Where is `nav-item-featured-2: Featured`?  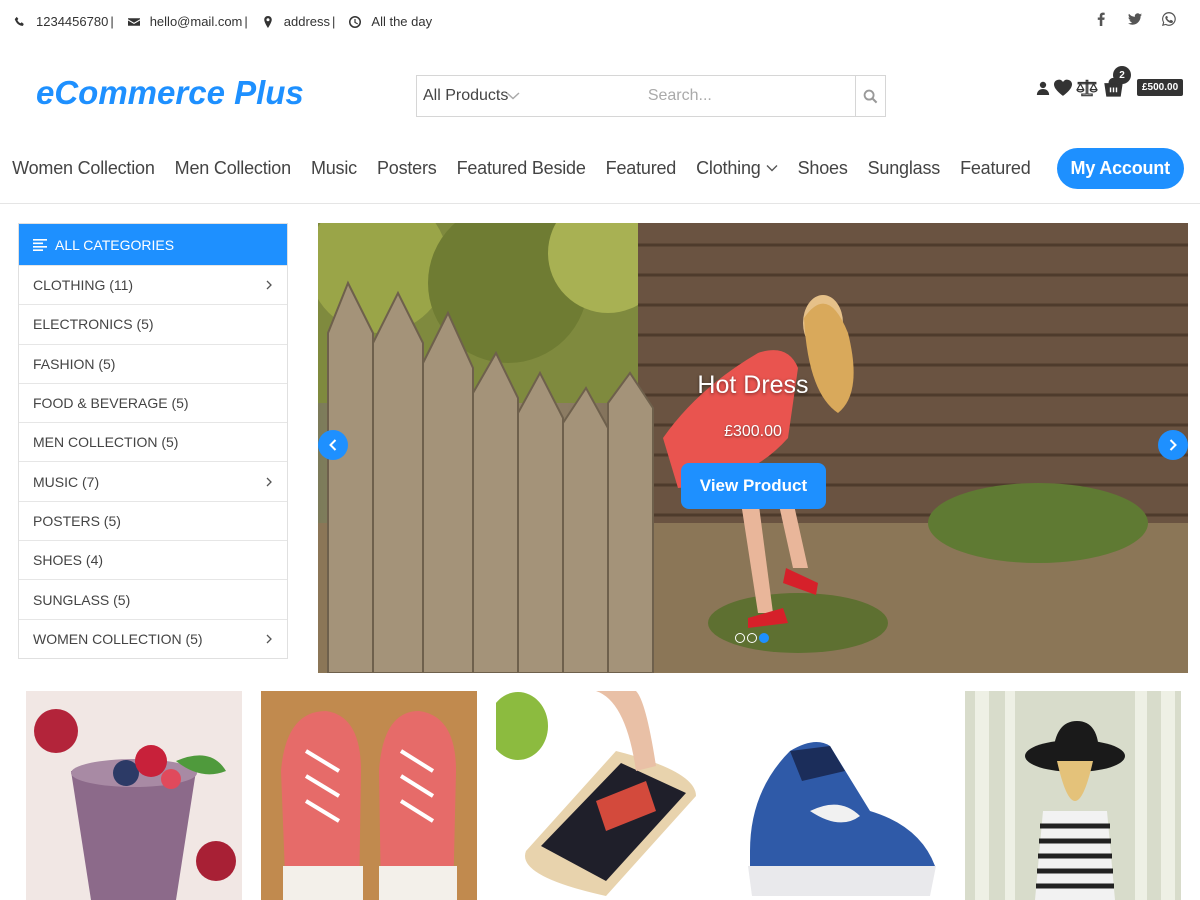
nav-item-featured-2: Featured is located at coordinates (995, 168).